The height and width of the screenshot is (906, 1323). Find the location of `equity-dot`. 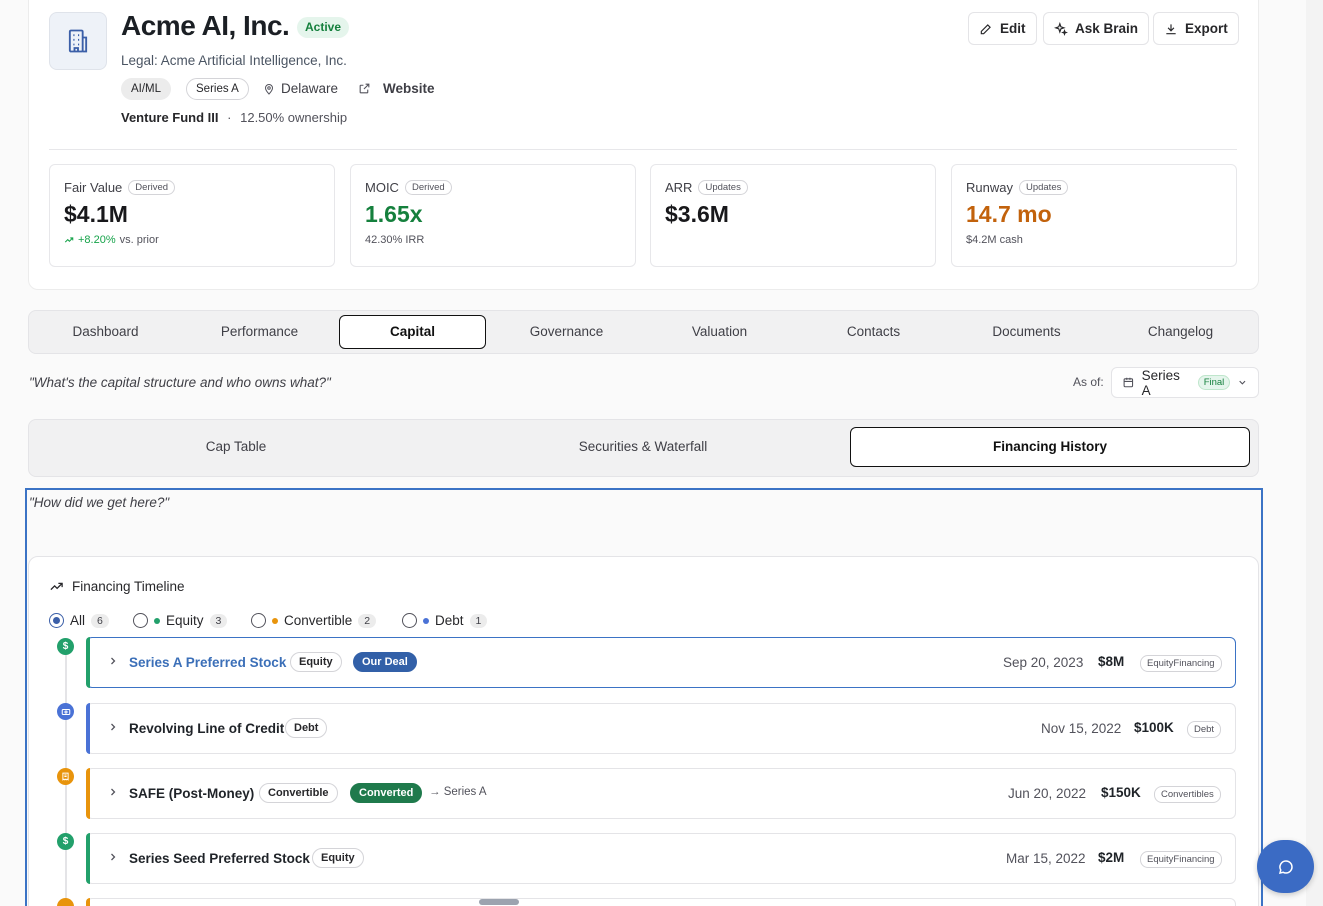

equity-dot is located at coordinates (157, 620).